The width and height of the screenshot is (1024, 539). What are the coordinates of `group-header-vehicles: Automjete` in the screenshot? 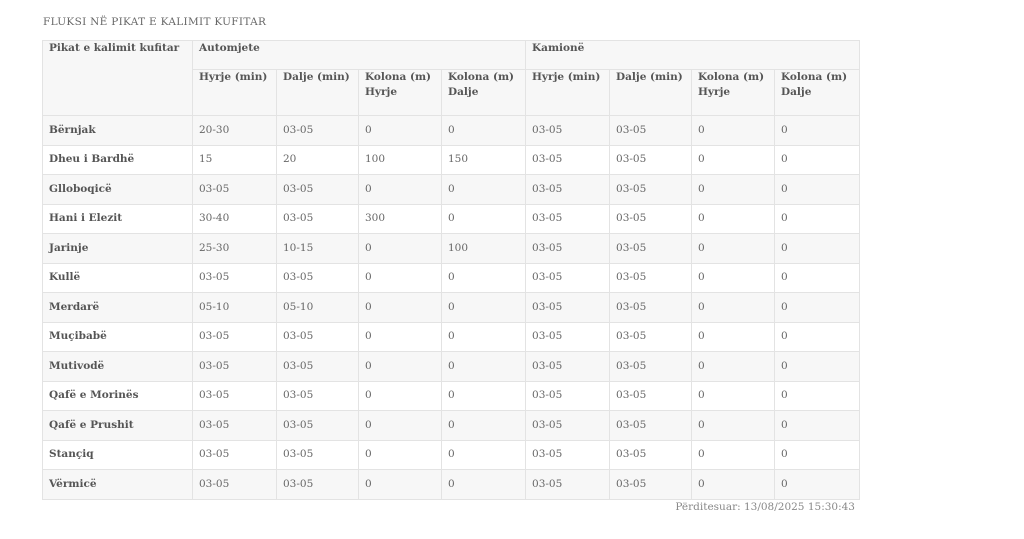 It's located at (359, 55).